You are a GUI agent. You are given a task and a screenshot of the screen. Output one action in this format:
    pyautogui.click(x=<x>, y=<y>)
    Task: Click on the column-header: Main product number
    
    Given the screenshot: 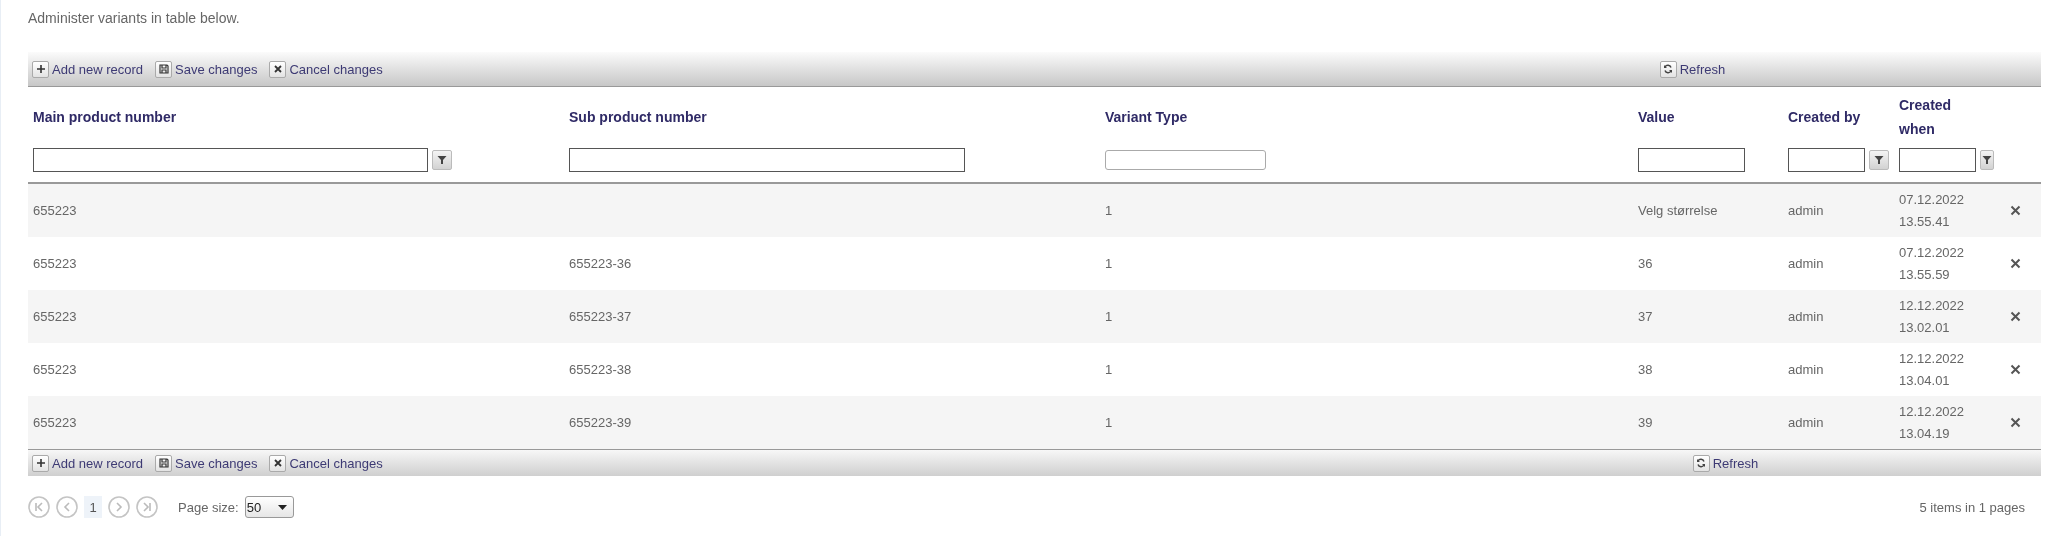 What is the action you would take?
    pyautogui.click(x=296, y=116)
    